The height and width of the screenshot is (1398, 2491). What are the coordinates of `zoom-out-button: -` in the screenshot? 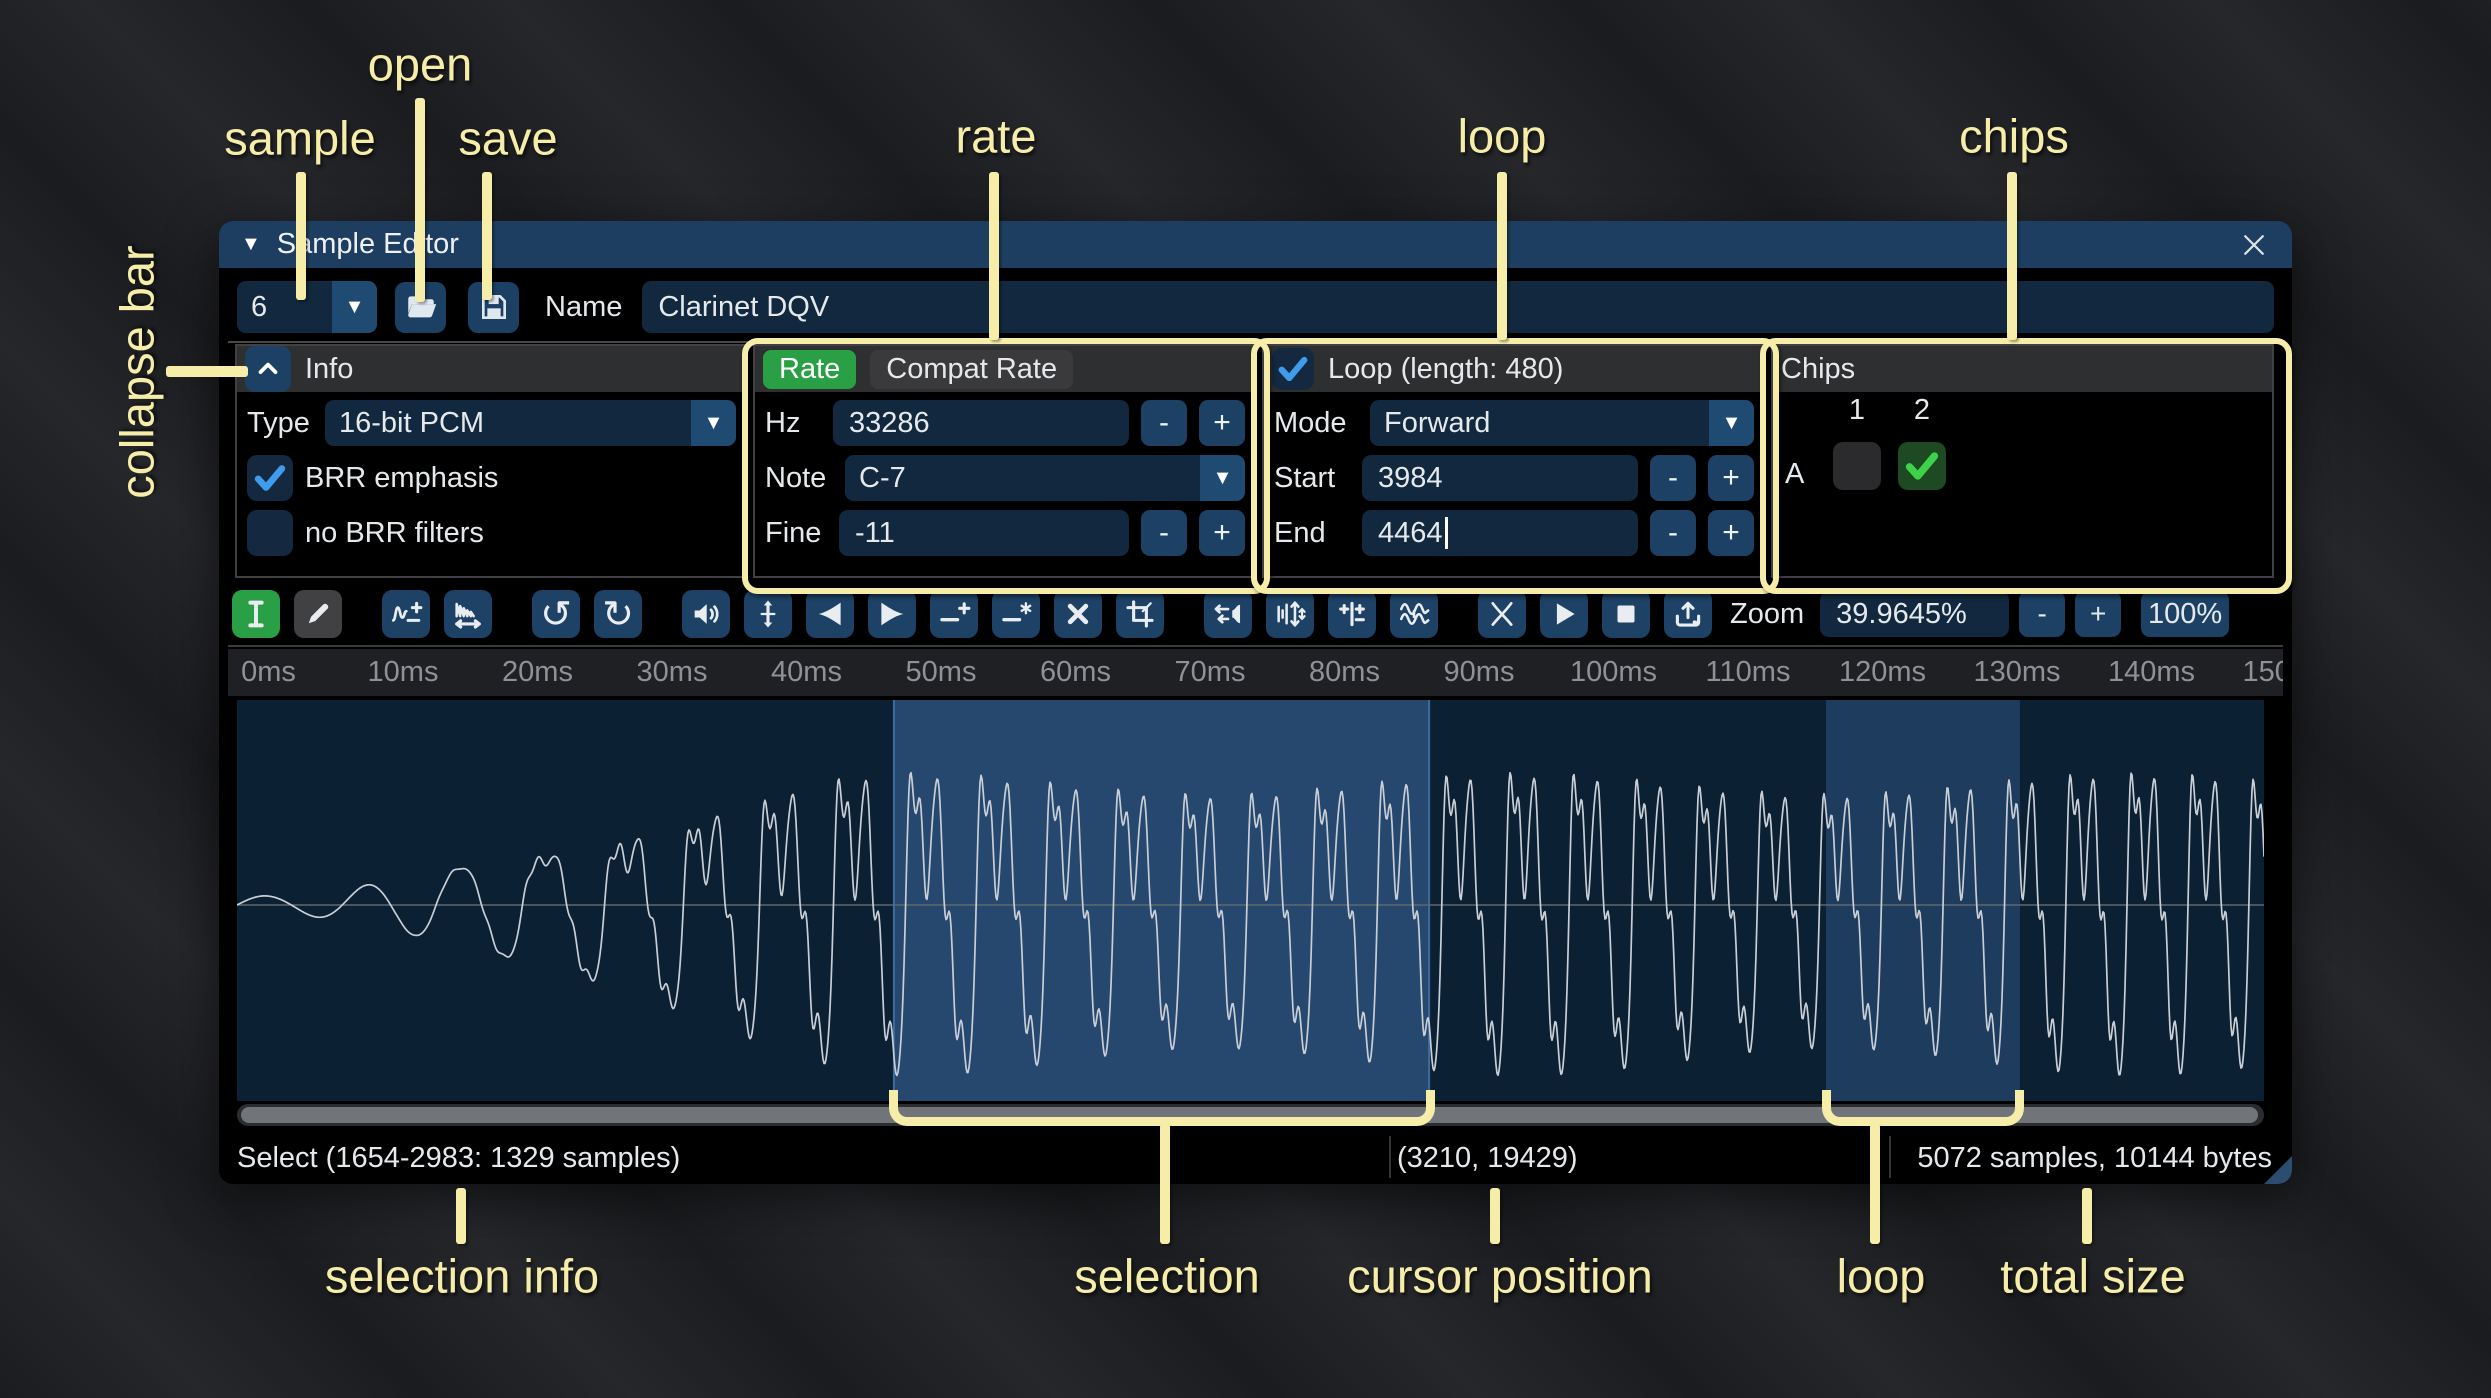 It's located at (2042, 614).